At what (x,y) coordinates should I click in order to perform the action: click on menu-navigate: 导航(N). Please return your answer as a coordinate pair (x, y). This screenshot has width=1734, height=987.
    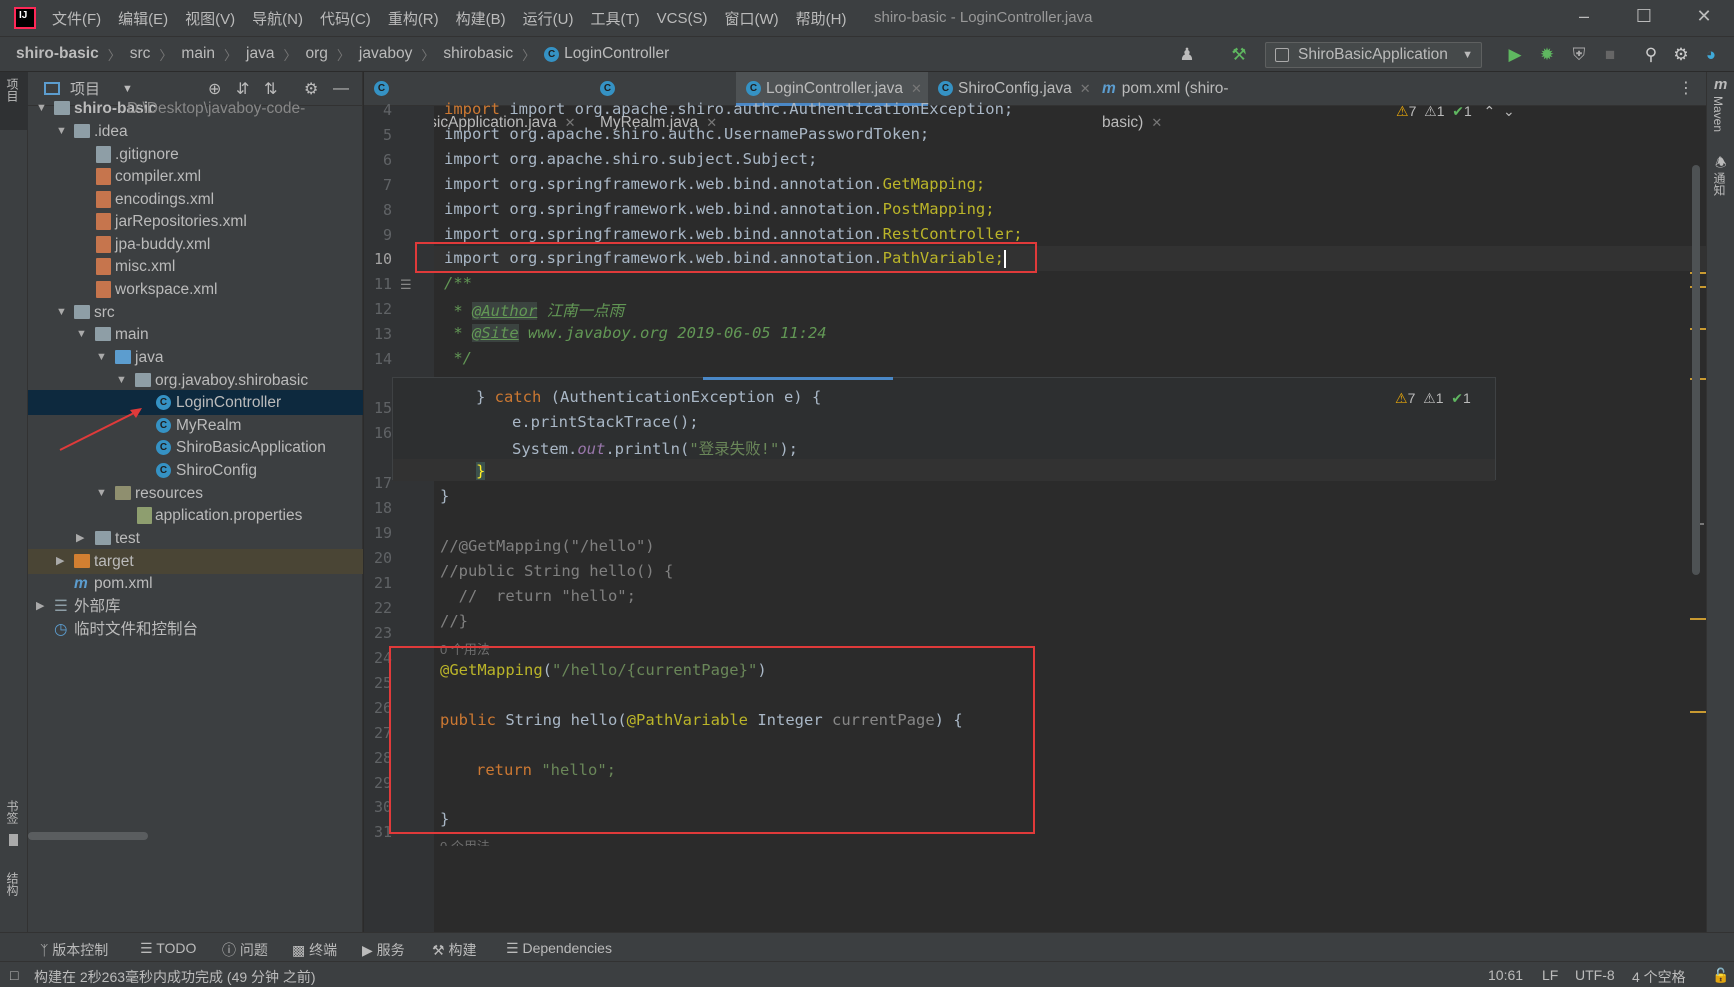
    Looking at the image, I should click on (277, 18).